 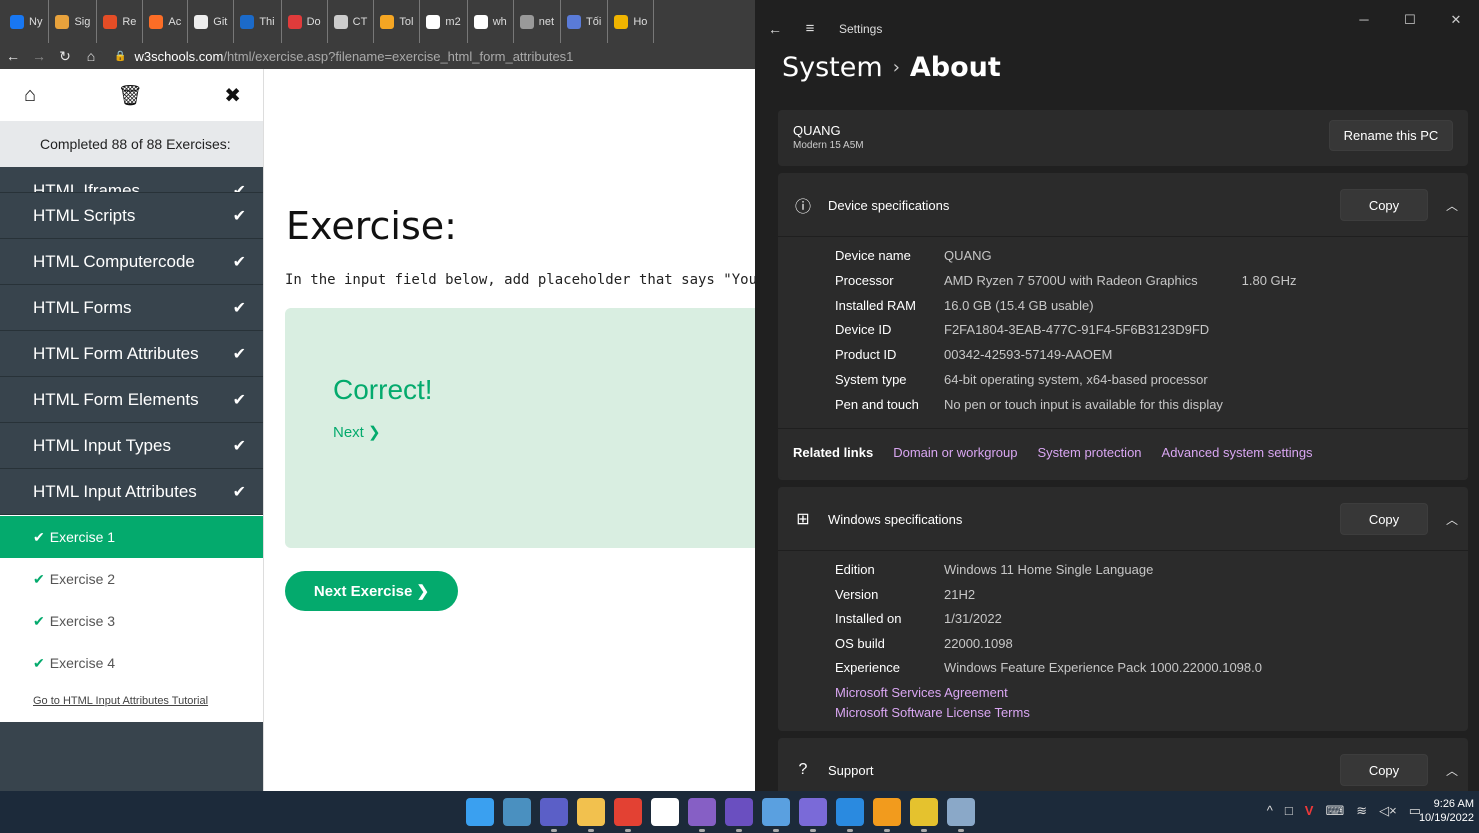 What do you see at coordinates (1077, 330) in the screenshot?
I see `spec-value: F2FA1804-3EAB-477C-91F4-5F6B3123D9FD` at bounding box center [1077, 330].